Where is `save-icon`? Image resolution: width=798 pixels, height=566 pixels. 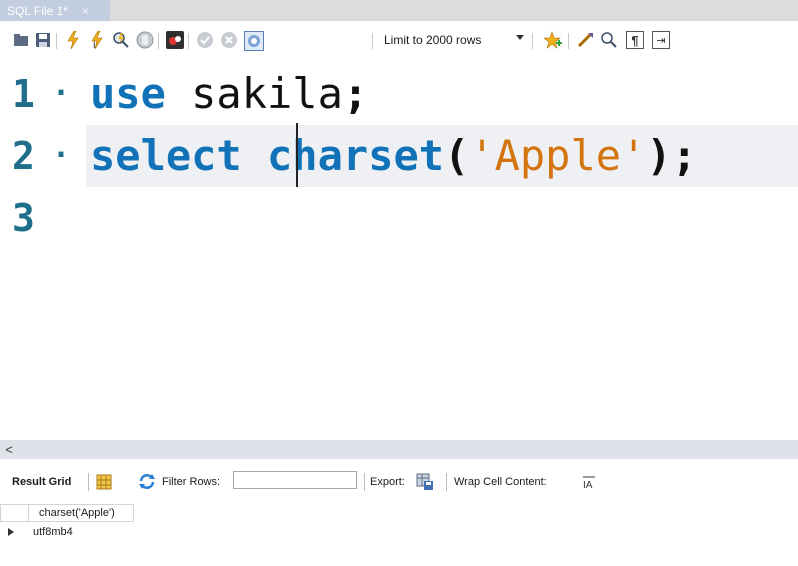
save-icon is located at coordinates (43, 40).